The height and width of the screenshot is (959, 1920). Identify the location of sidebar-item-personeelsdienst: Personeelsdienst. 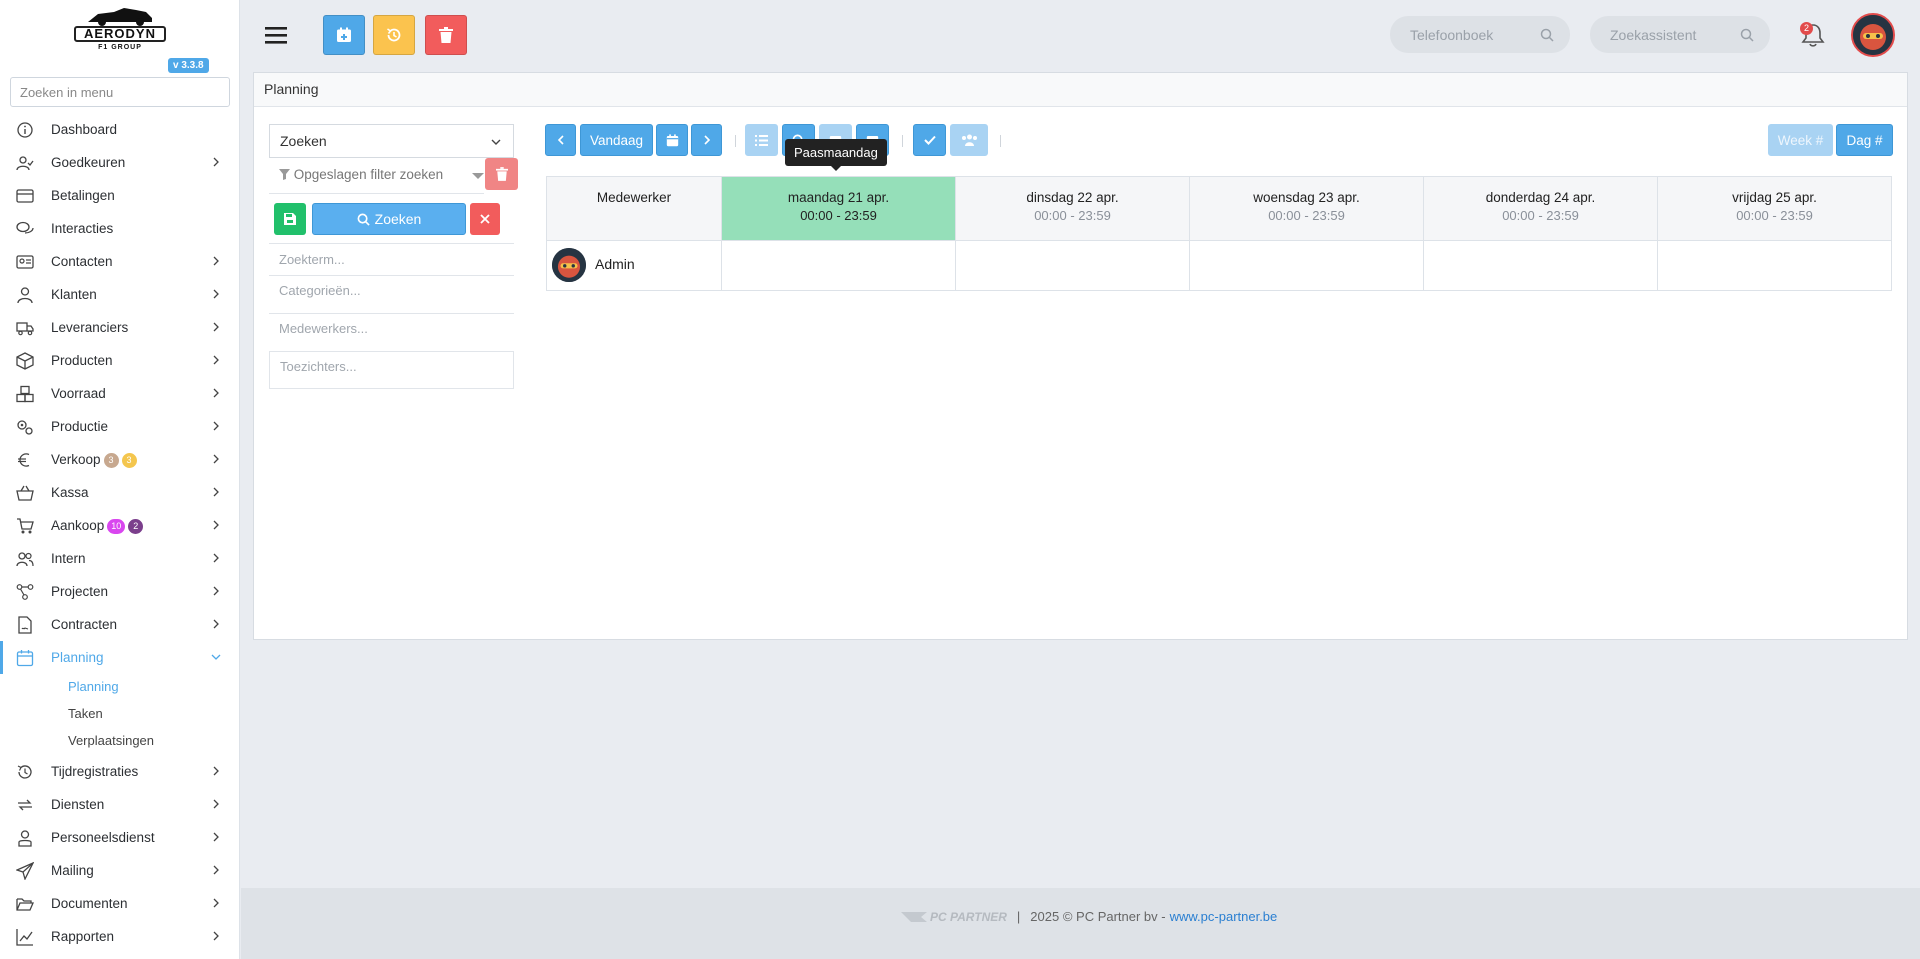
(119, 837).